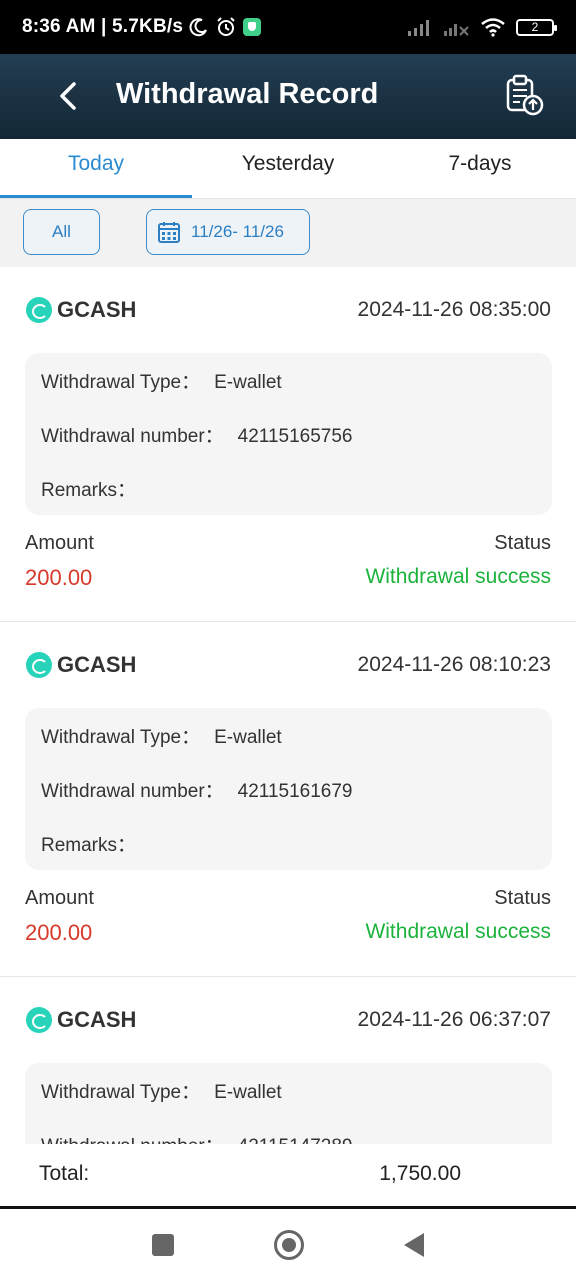 The width and height of the screenshot is (576, 1280). Describe the element at coordinates (480, 168) in the screenshot. I see `tab-7-days: 7-days` at that location.